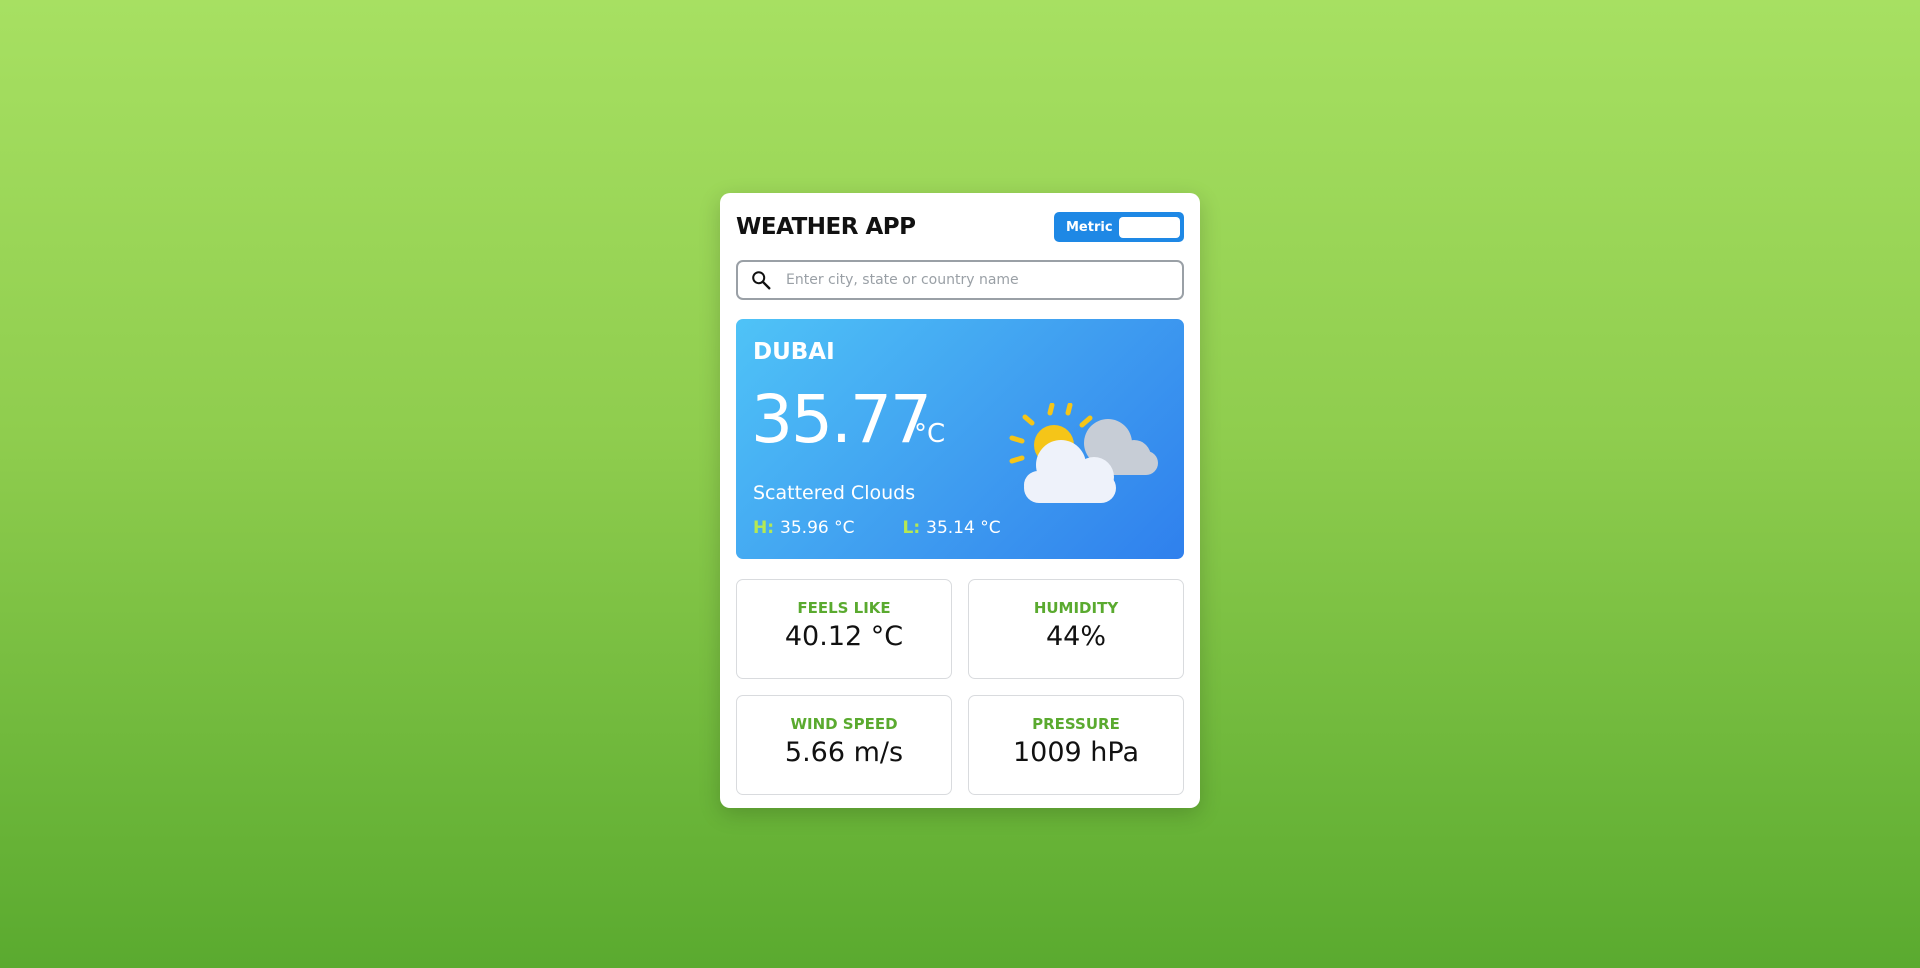 The width and height of the screenshot is (1920, 968). I want to click on low-value: 35.14 °C, so click(963, 528).